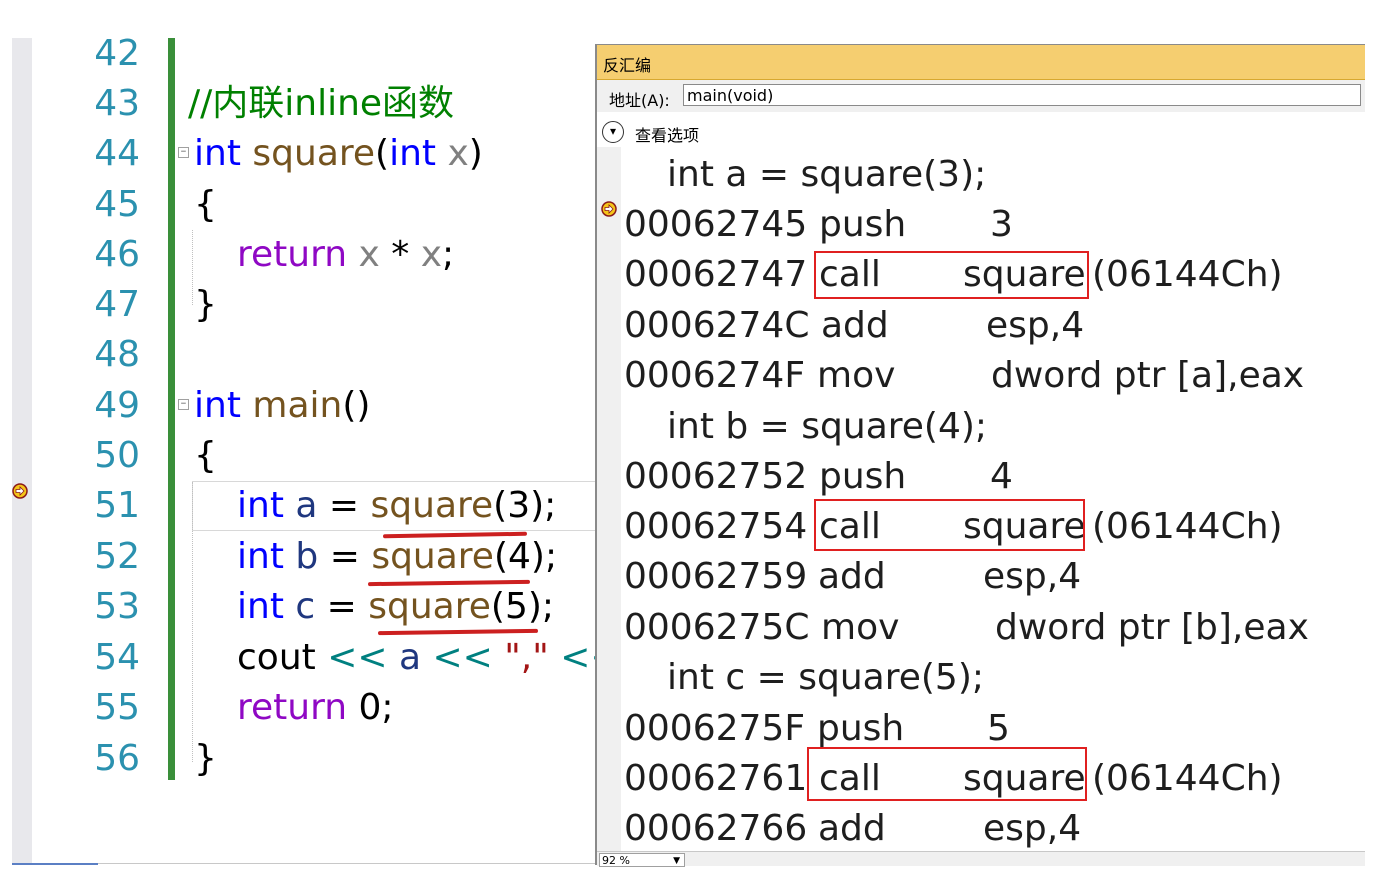 The height and width of the screenshot is (884, 1376). I want to click on line-number: 44, so click(117, 153).